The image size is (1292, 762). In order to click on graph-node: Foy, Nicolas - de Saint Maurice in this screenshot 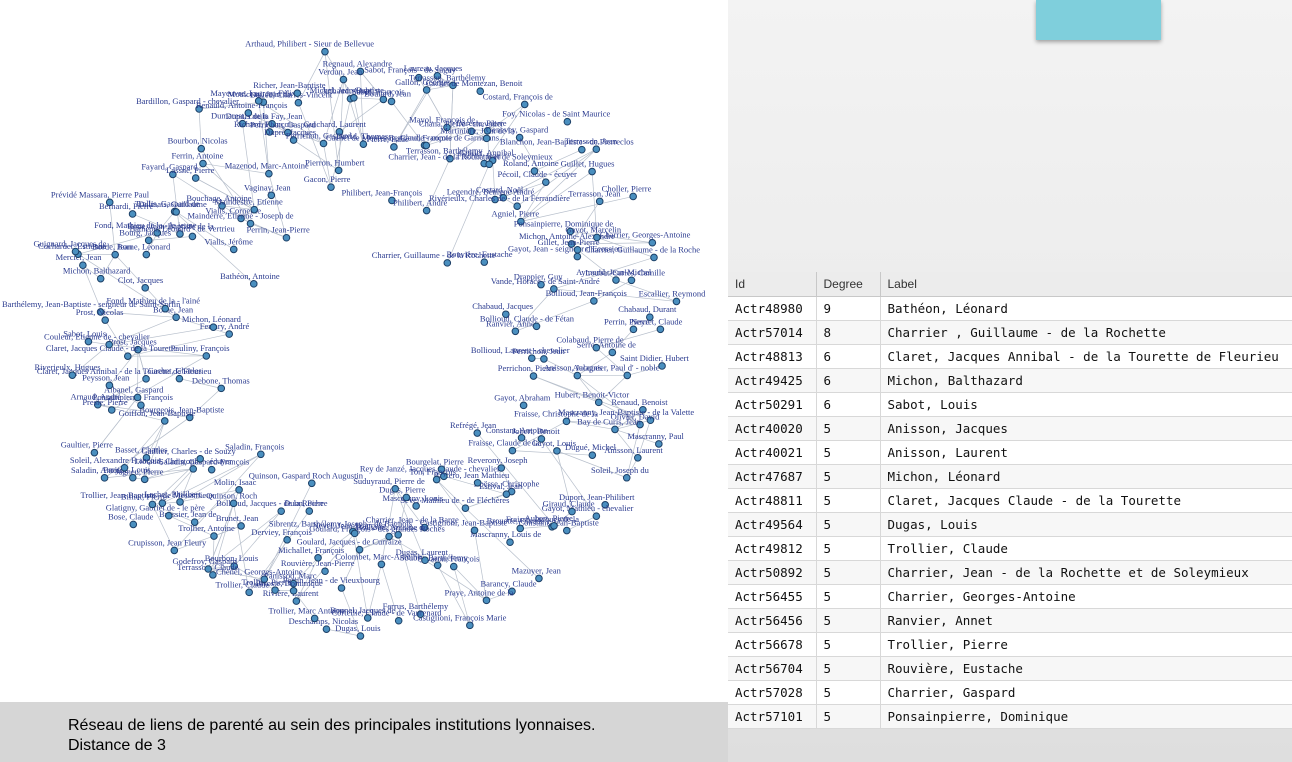, I will do `click(556, 117)`.